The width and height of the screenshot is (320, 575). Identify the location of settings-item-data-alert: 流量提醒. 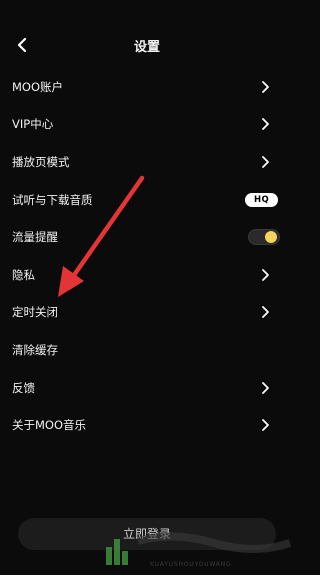
(147, 237).